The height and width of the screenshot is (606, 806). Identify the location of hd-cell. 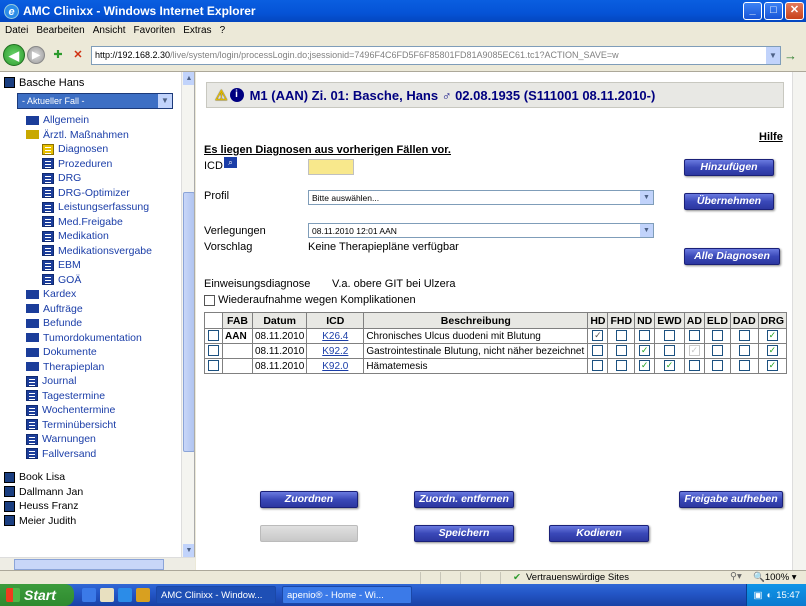
(598, 351).